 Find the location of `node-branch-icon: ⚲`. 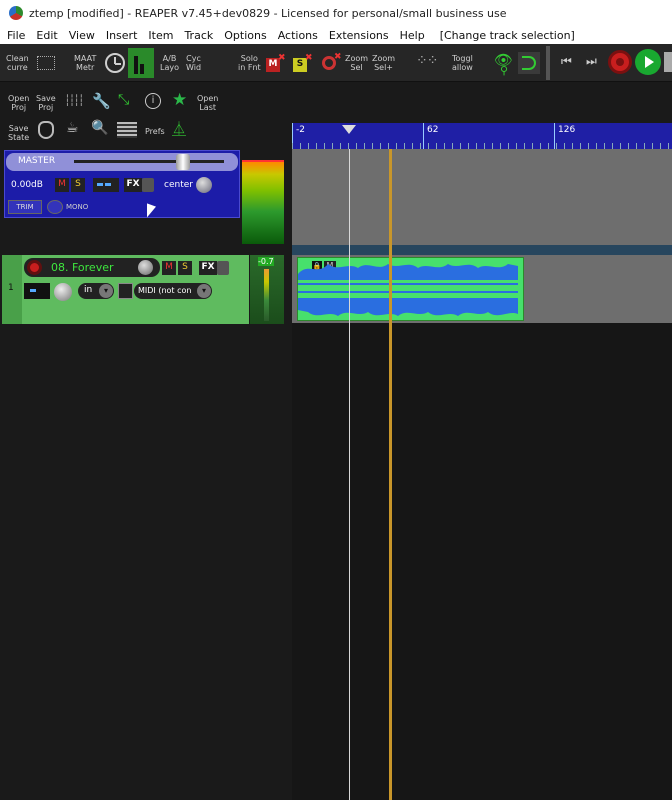

node-branch-icon: ⚲ is located at coordinates (504, 70).